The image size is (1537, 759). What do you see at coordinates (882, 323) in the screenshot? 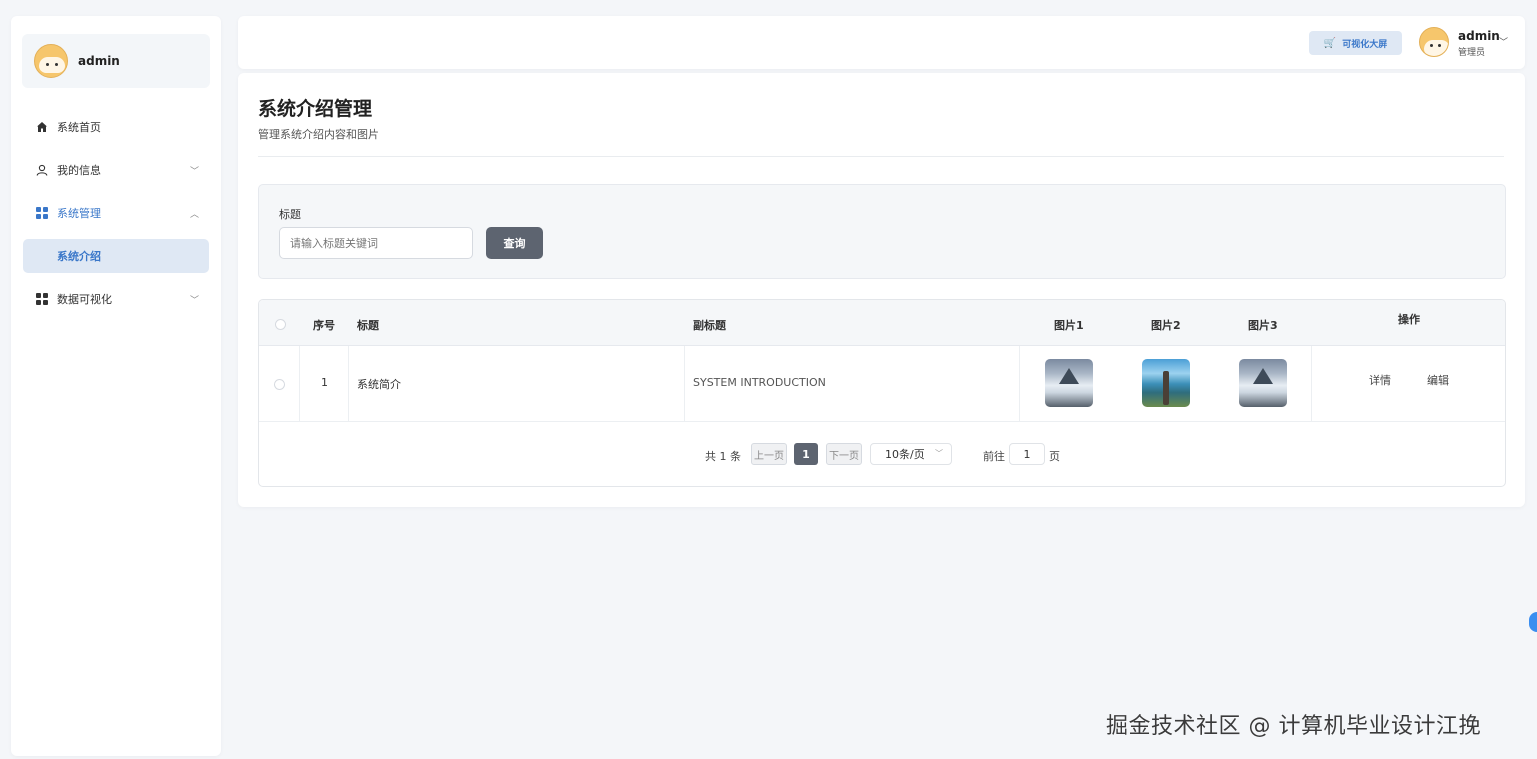
I see `table-header: 序号 标题 副标题 图片1 图片2 图片3 操作` at bounding box center [882, 323].